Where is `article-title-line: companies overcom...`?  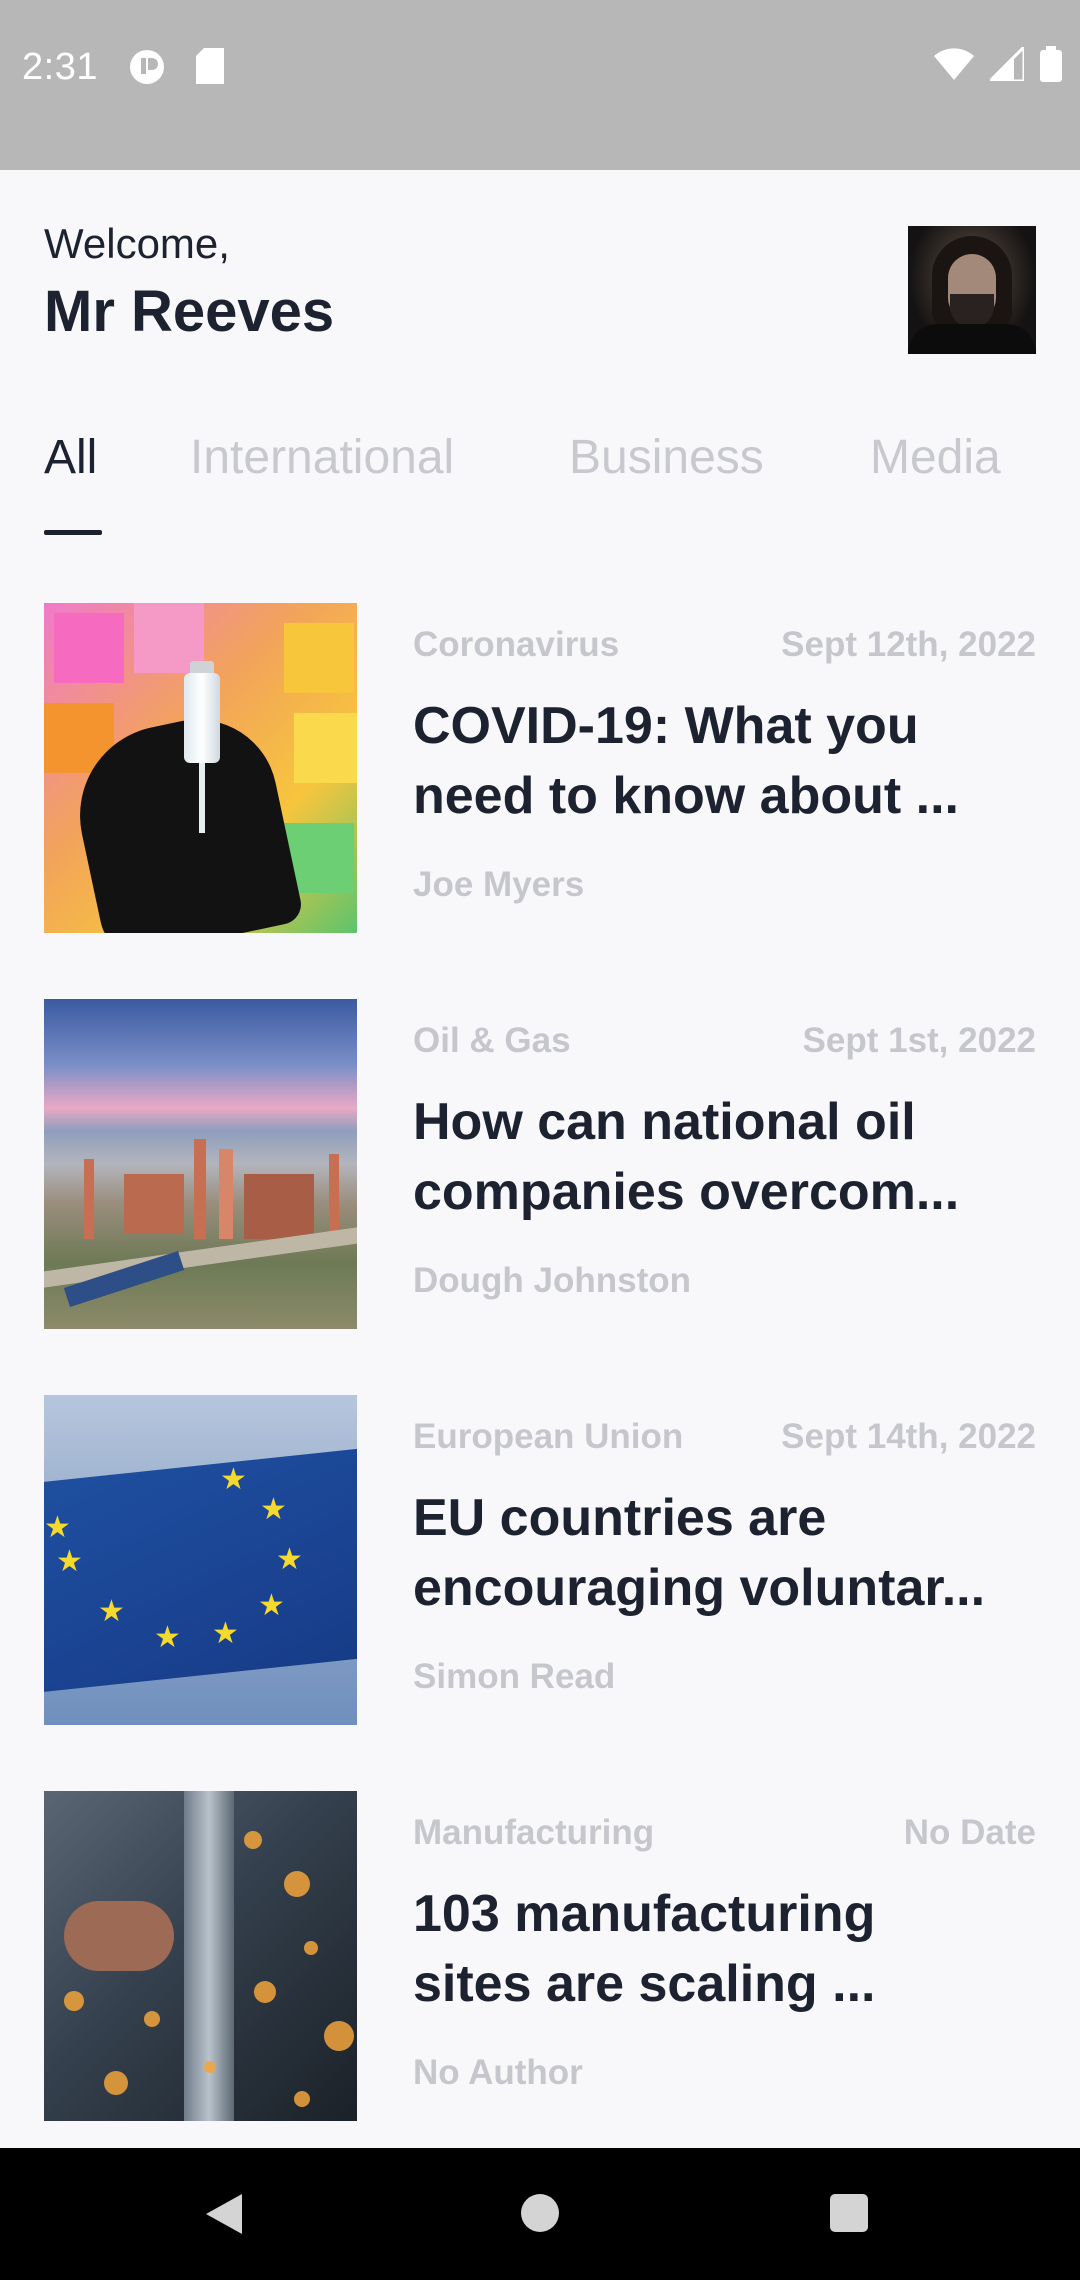
article-title-line: companies overcom... is located at coordinates (686, 1192).